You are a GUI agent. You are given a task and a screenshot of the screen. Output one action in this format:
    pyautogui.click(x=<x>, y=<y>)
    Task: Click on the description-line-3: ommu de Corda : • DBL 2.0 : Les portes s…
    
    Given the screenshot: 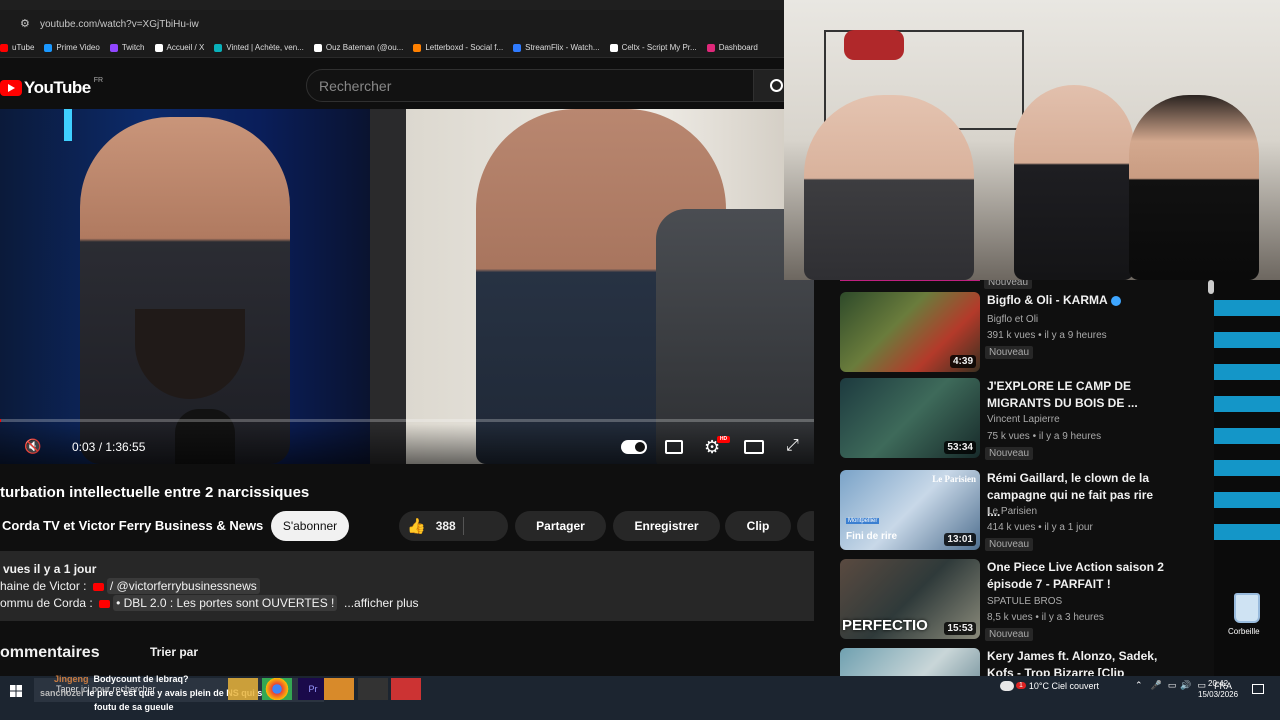 What is the action you would take?
    pyautogui.click(x=209, y=603)
    